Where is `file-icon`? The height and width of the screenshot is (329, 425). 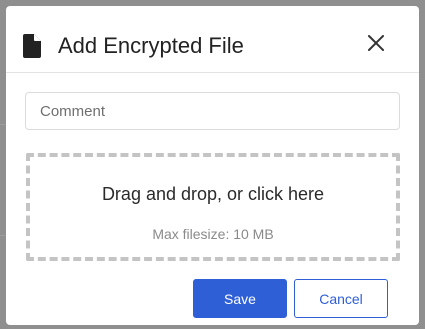 file-icon is located at coordinates (32, 46).